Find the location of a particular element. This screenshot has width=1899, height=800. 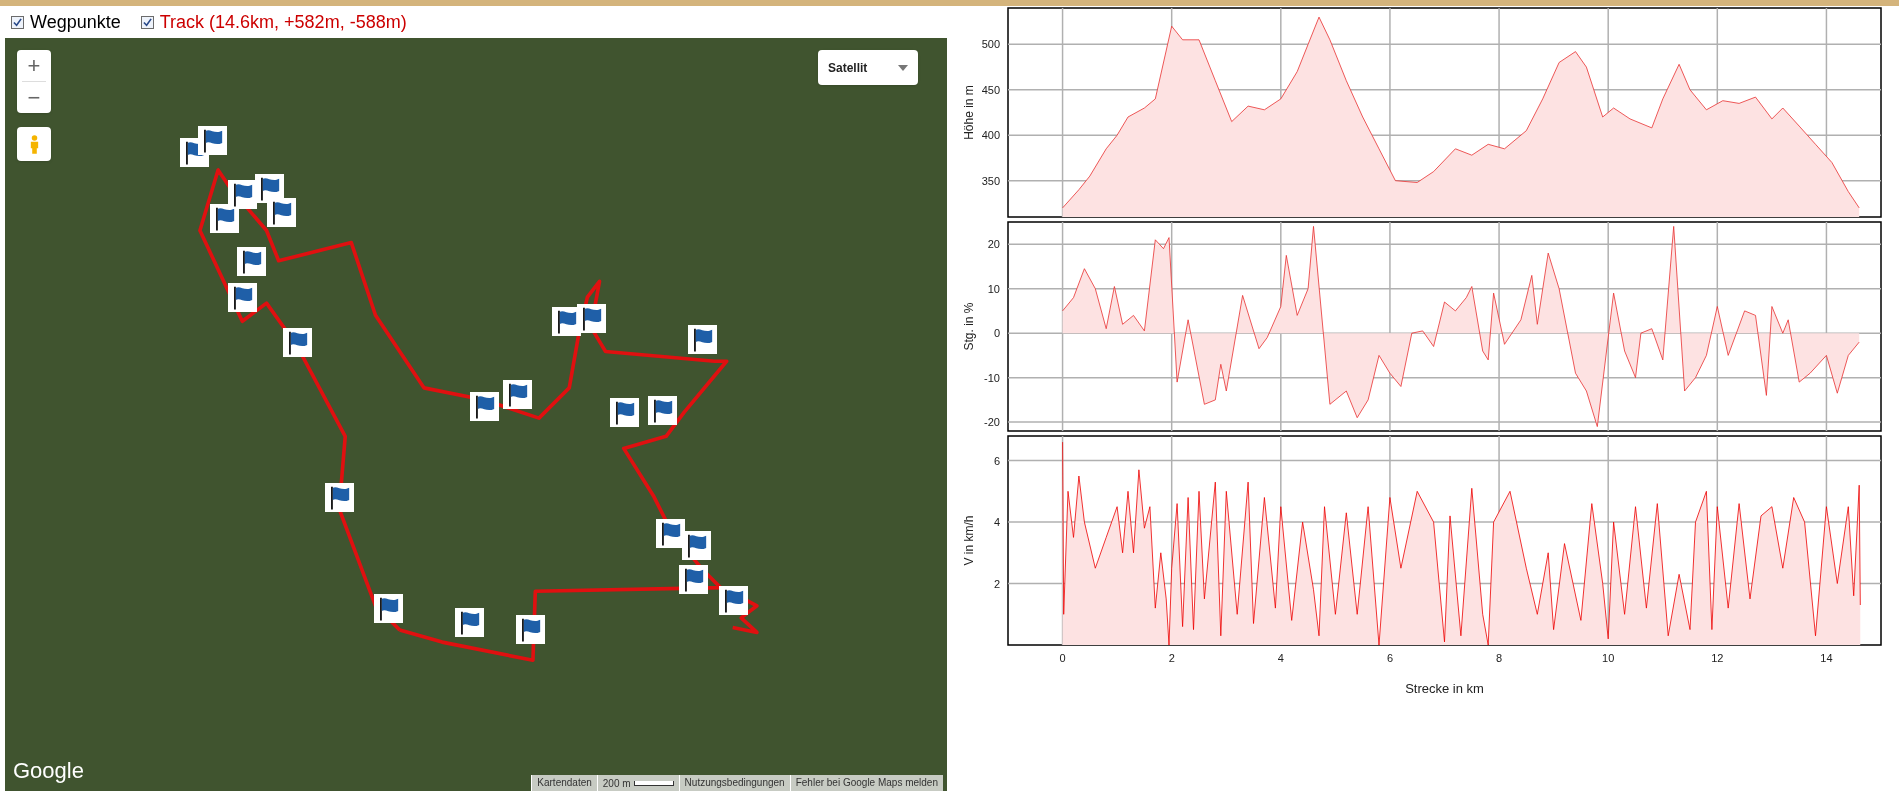

map-footer-link: Fehler bei Google Maps melden is located at coordinates (866, 783).